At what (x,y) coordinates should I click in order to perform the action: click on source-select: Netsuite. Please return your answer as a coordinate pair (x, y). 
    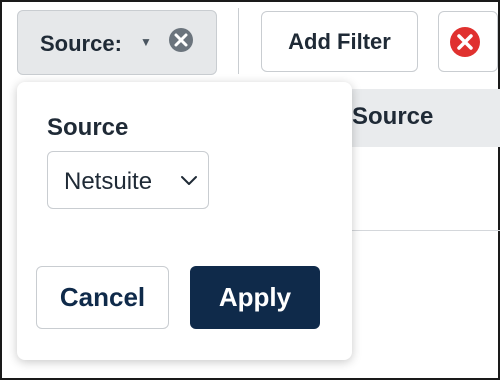
    Looking at the image, I should click on (128, 180).